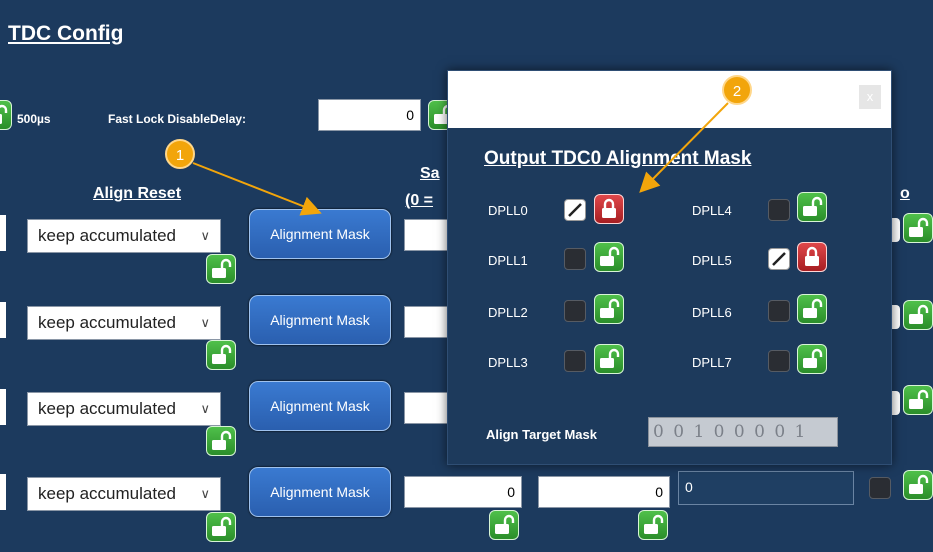 This screenshot has width=933, height=552. I want to click on annotation-arrows, so click(460, 159).